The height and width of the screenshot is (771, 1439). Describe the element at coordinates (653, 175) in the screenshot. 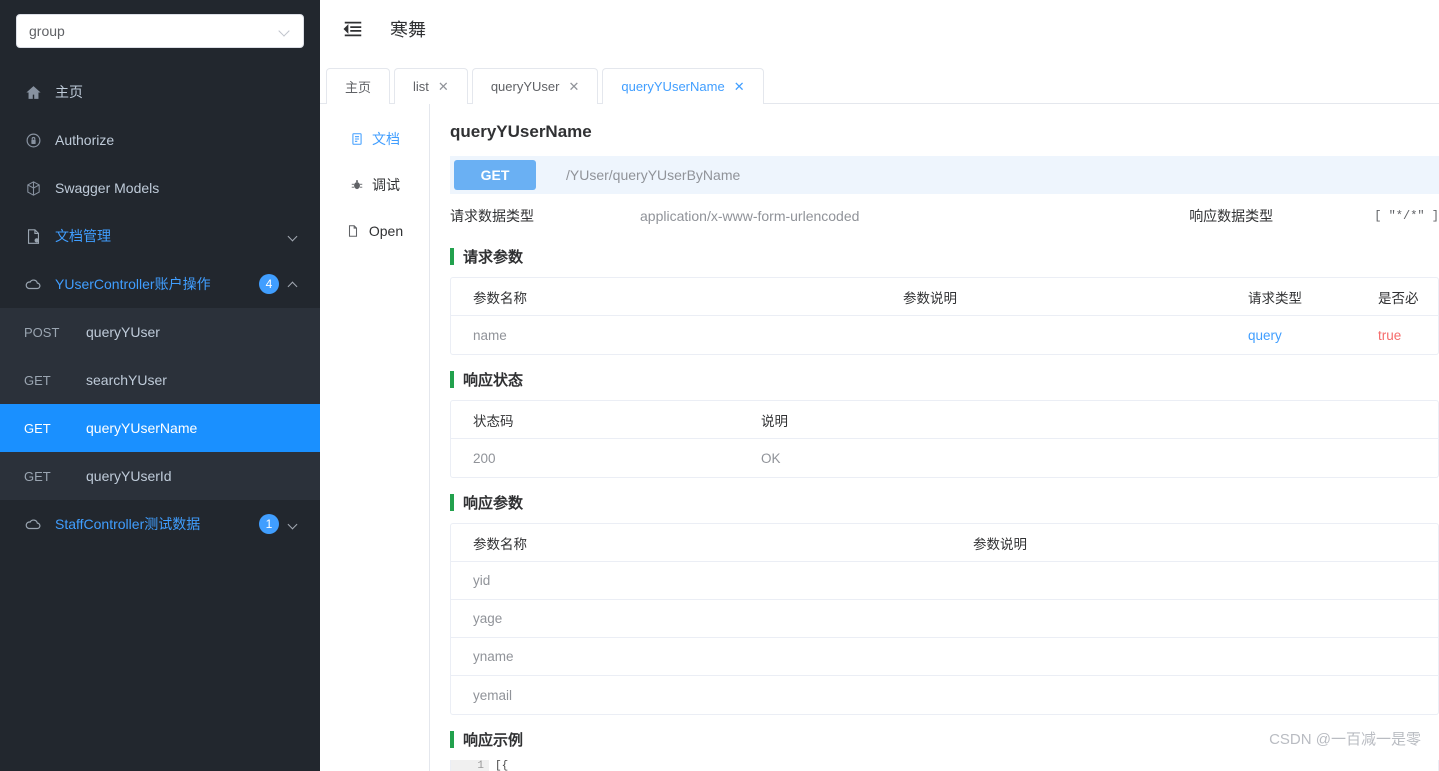

I see `api-url: /YUser/queryYUserByName` at that location.